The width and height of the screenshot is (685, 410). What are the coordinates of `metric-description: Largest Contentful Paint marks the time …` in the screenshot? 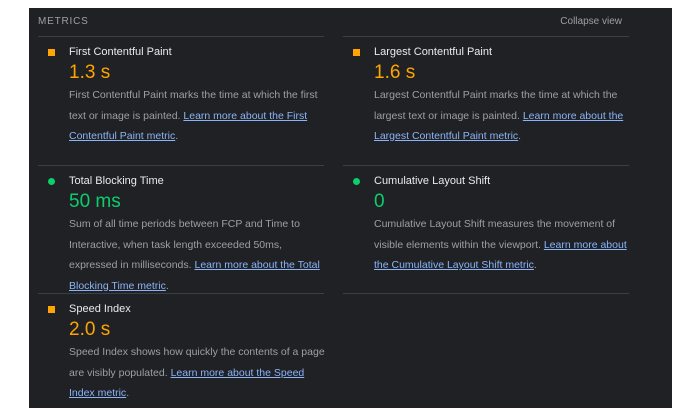 It's located at (503, 116).